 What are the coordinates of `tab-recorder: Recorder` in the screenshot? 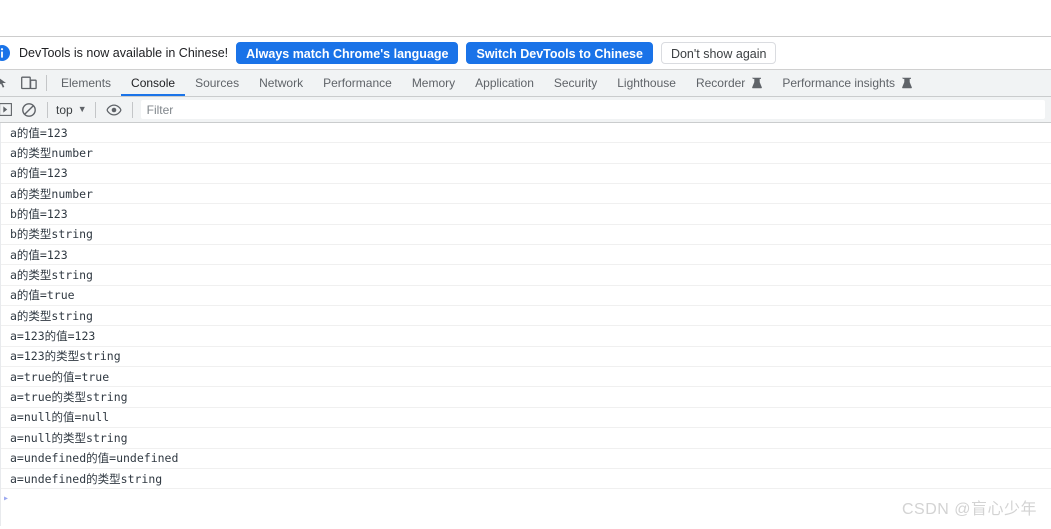 It's located at (729, 83).